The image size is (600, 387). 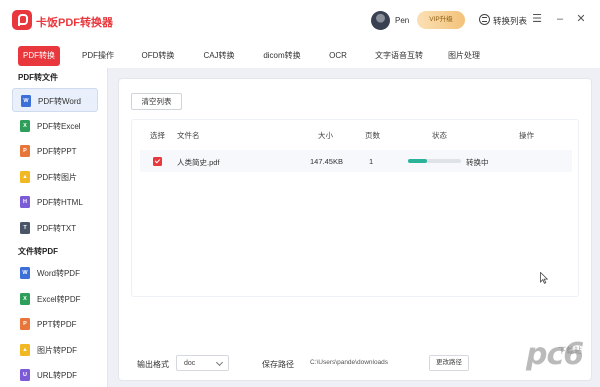 I want to click on column-header-action: 操作, so click(x=526, y=135).